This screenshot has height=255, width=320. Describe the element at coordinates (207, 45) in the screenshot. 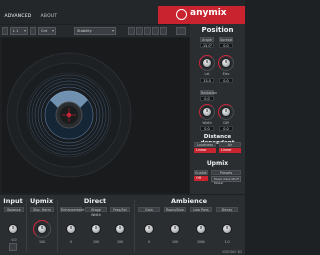

I see `angle-value: -15.0°` at that location.